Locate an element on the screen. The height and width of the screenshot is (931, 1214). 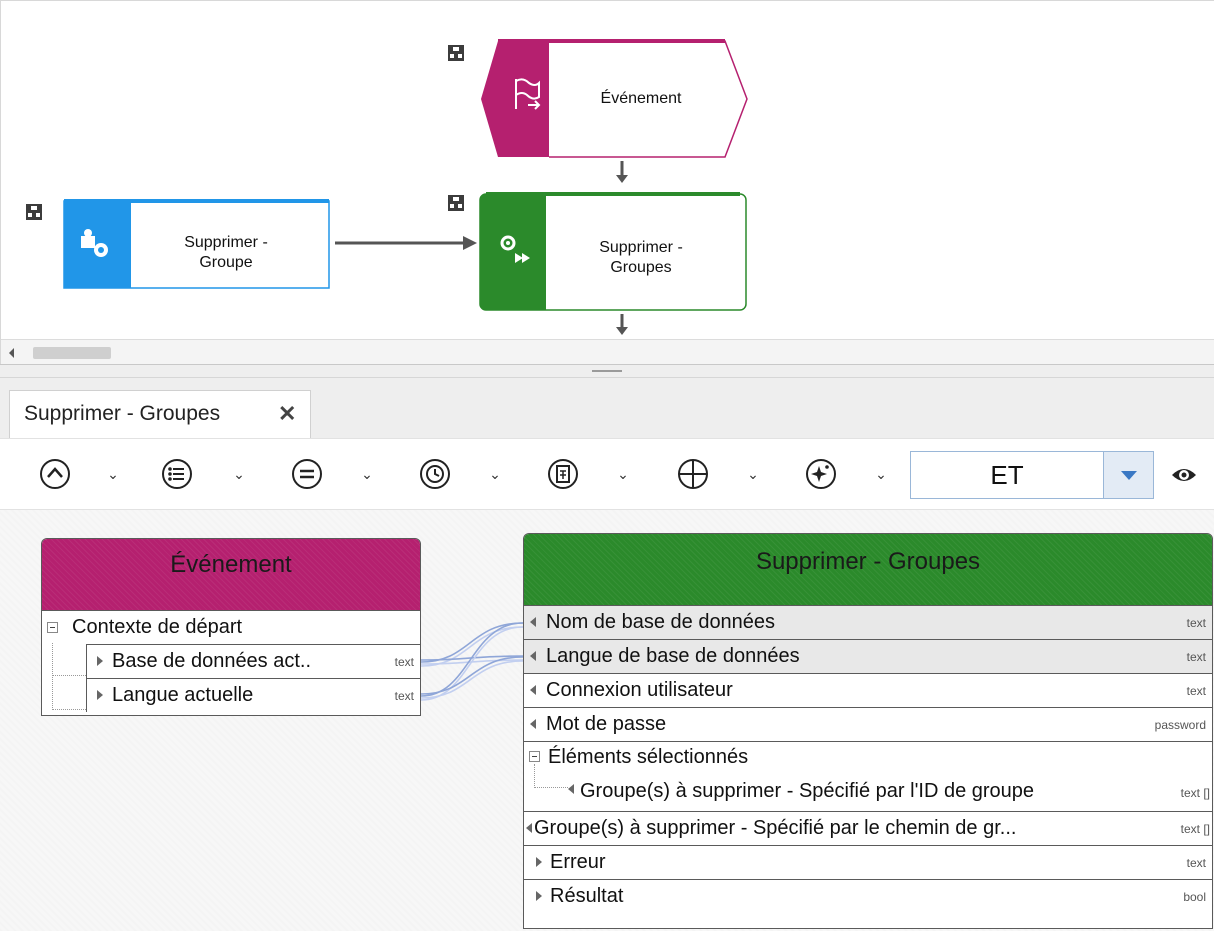
row-label: Mot de passe is located at coordinates (606, 724).